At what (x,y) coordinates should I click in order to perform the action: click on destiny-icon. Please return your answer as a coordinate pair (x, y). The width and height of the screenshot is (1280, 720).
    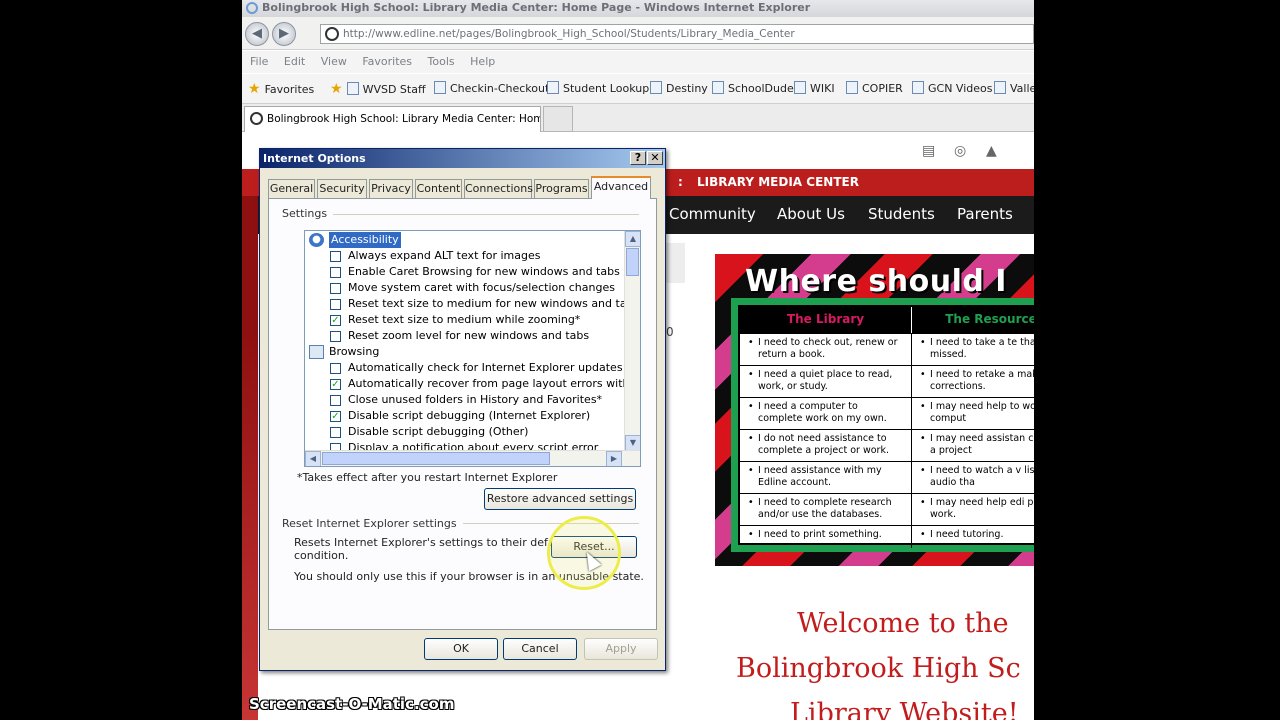
    Looking at the image, I should click on (656, 87).